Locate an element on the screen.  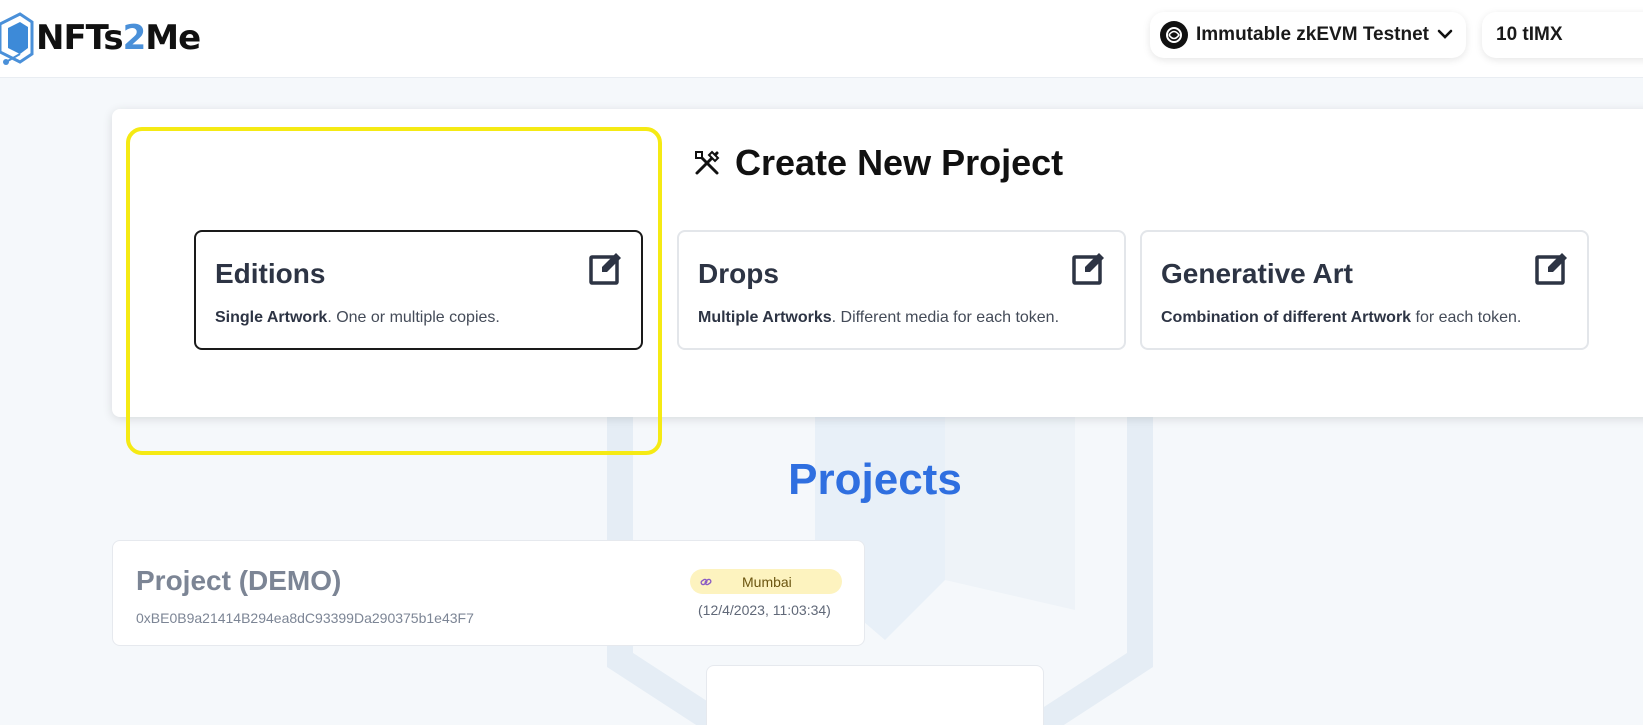
create-title-text: Create New Project is located at coordinates (899, 162).